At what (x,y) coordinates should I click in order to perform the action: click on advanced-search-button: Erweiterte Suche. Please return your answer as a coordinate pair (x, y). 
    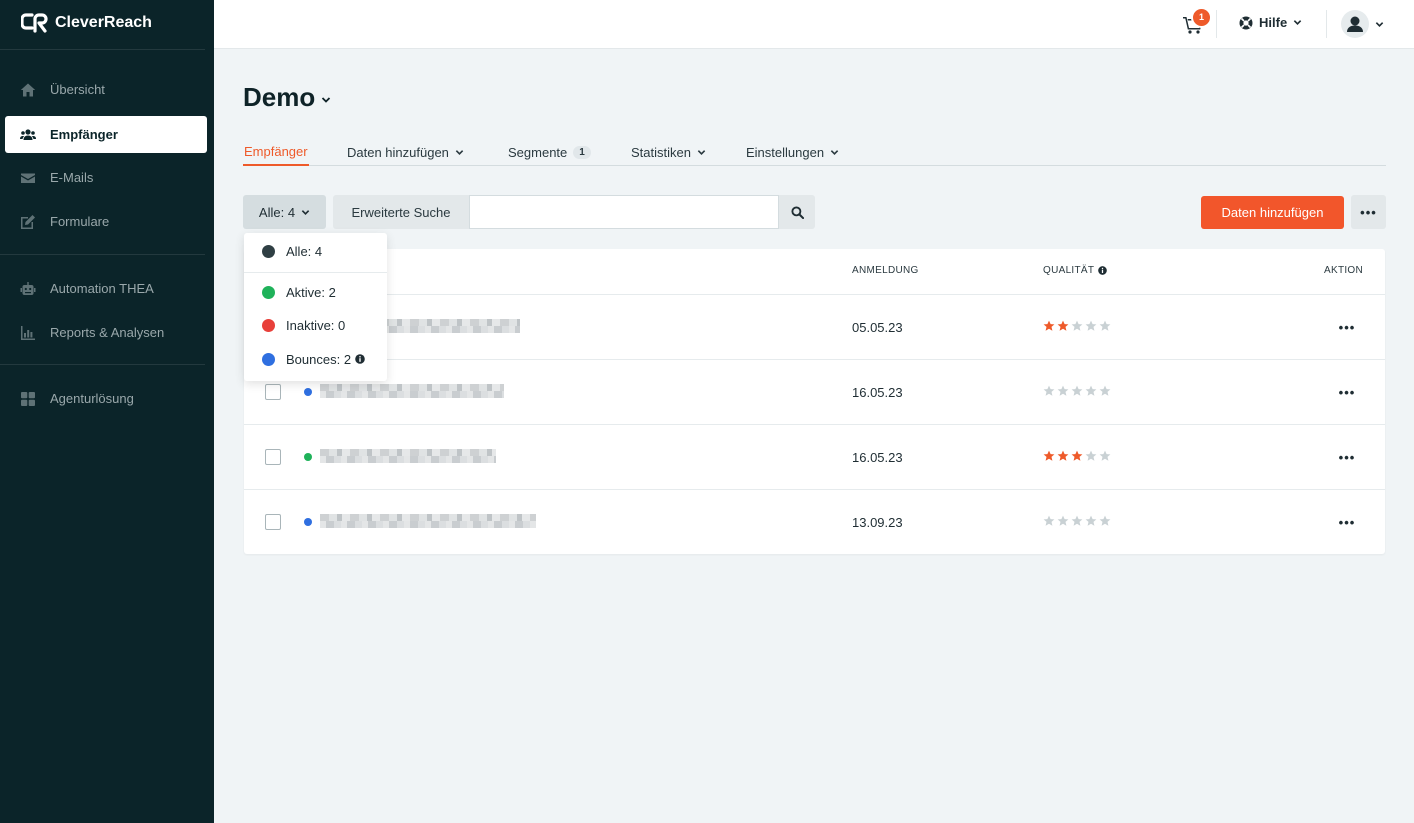
    Looking at the image, I should click on (401, 212).